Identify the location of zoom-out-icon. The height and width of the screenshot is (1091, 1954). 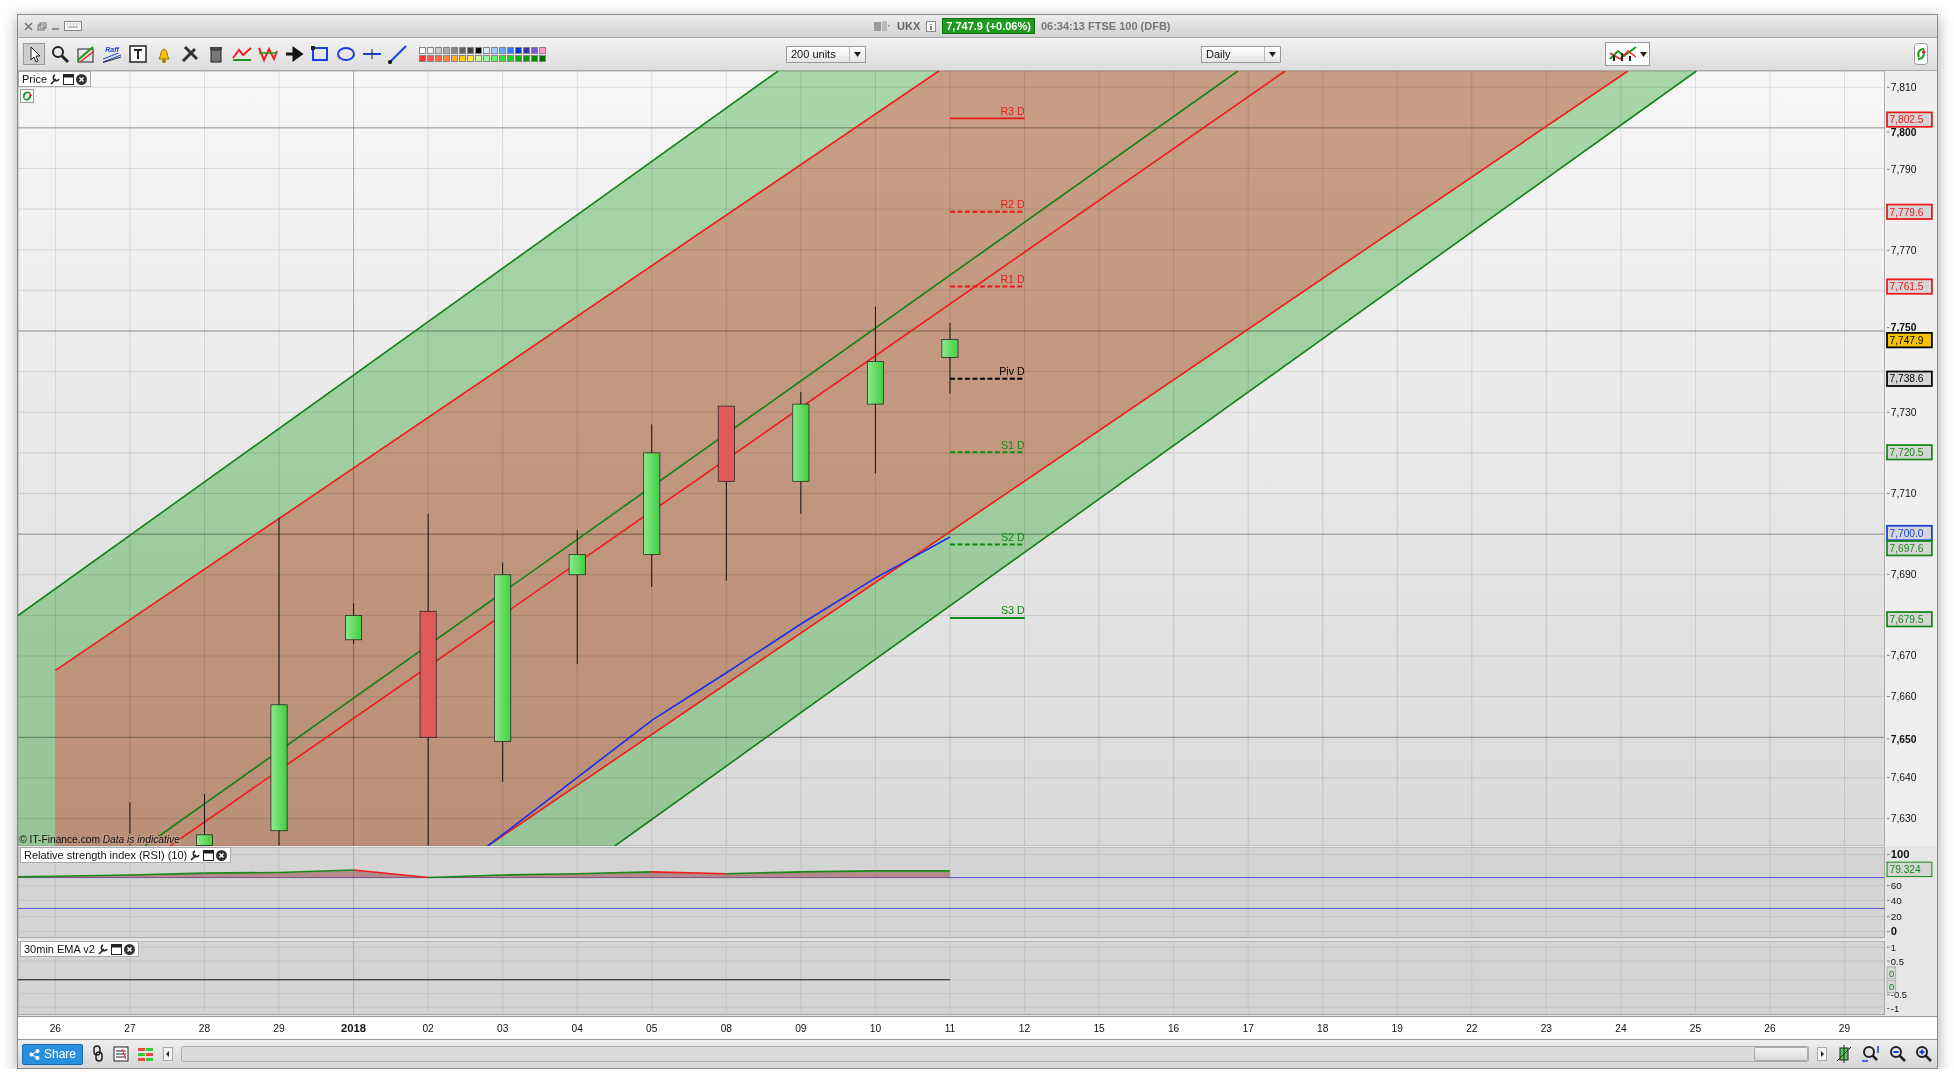
(1898, 1054).